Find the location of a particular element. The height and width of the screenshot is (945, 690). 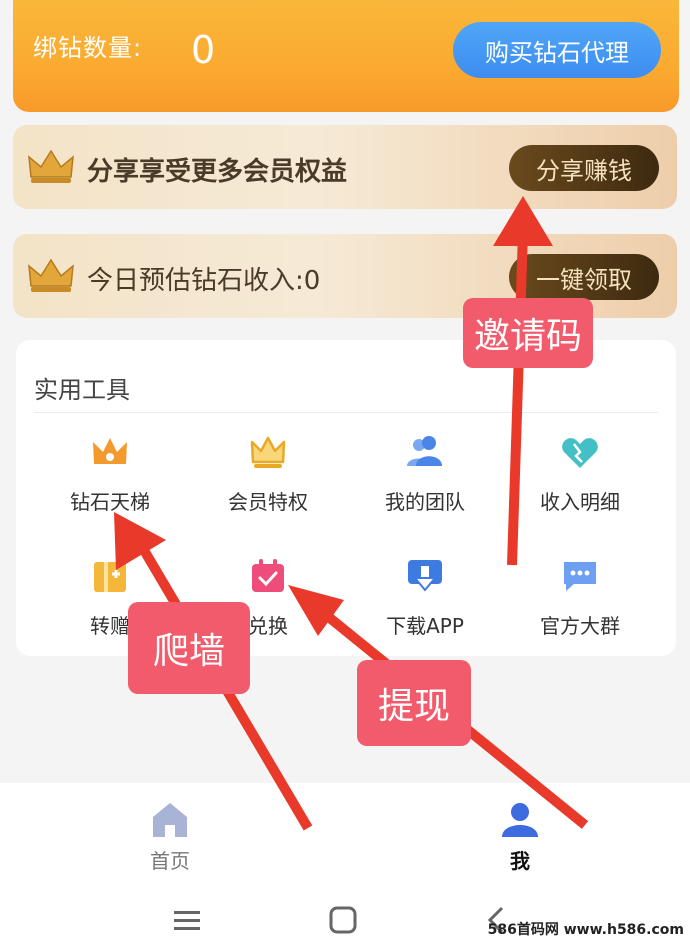

nav-me-label: 我 is located at coordinates (520, 861).